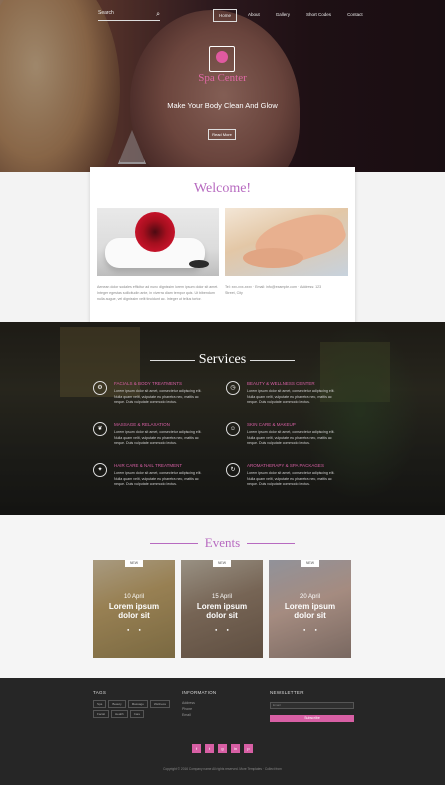 The height and width of the screenshot is (785, 445). What do you see at coordinates (209, 748) in the screenshot?
I see `twitter-icon: t` at bounding box center [209, 748].